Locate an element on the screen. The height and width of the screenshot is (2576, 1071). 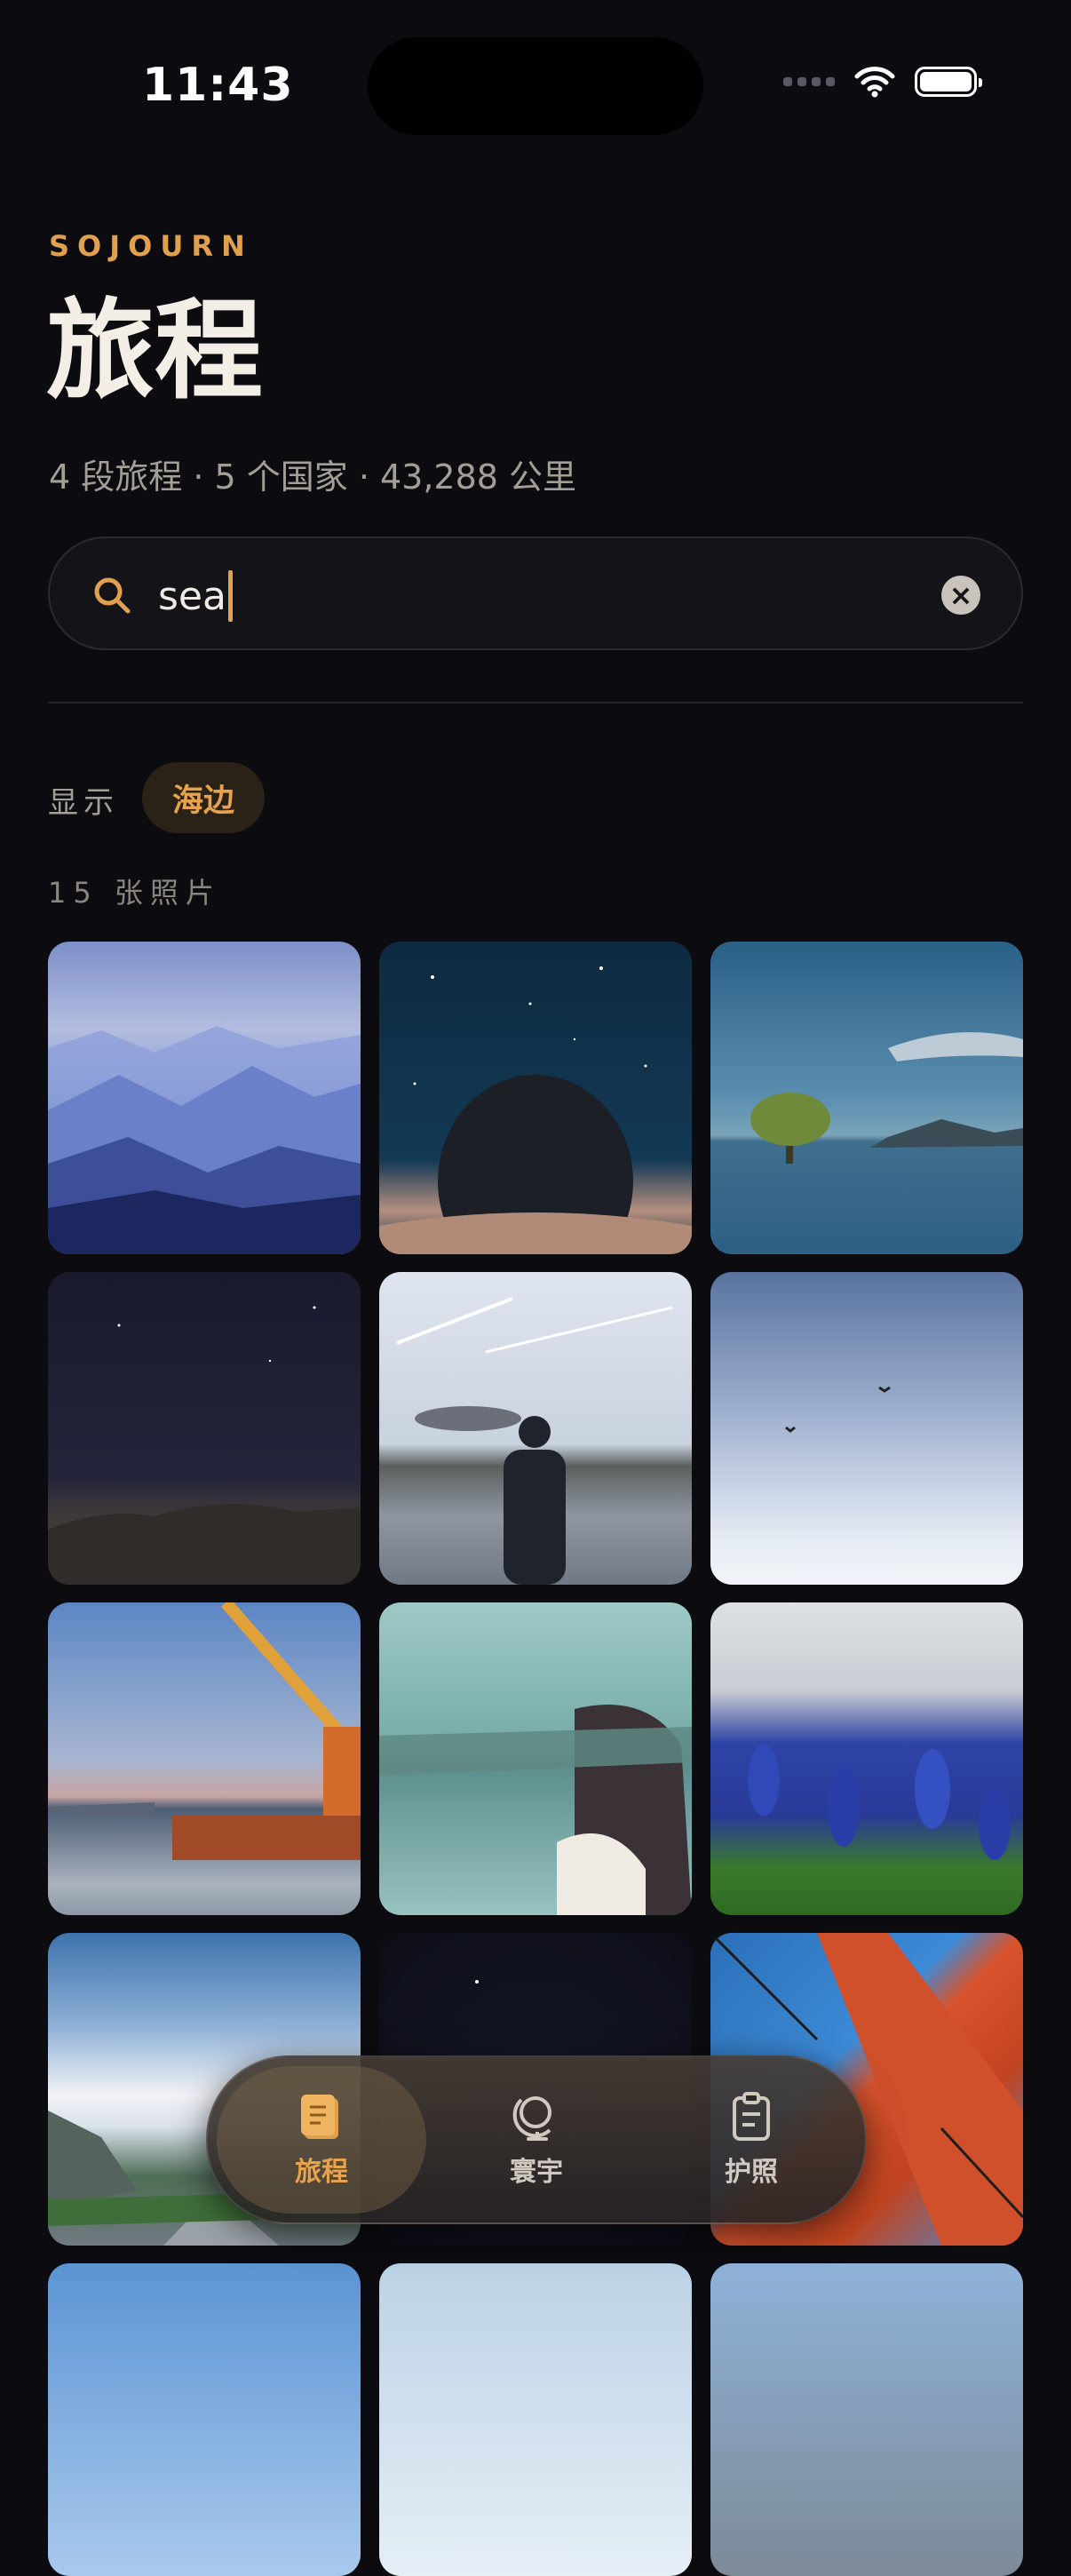
birds-sky is located at coordinates (838, 1409).